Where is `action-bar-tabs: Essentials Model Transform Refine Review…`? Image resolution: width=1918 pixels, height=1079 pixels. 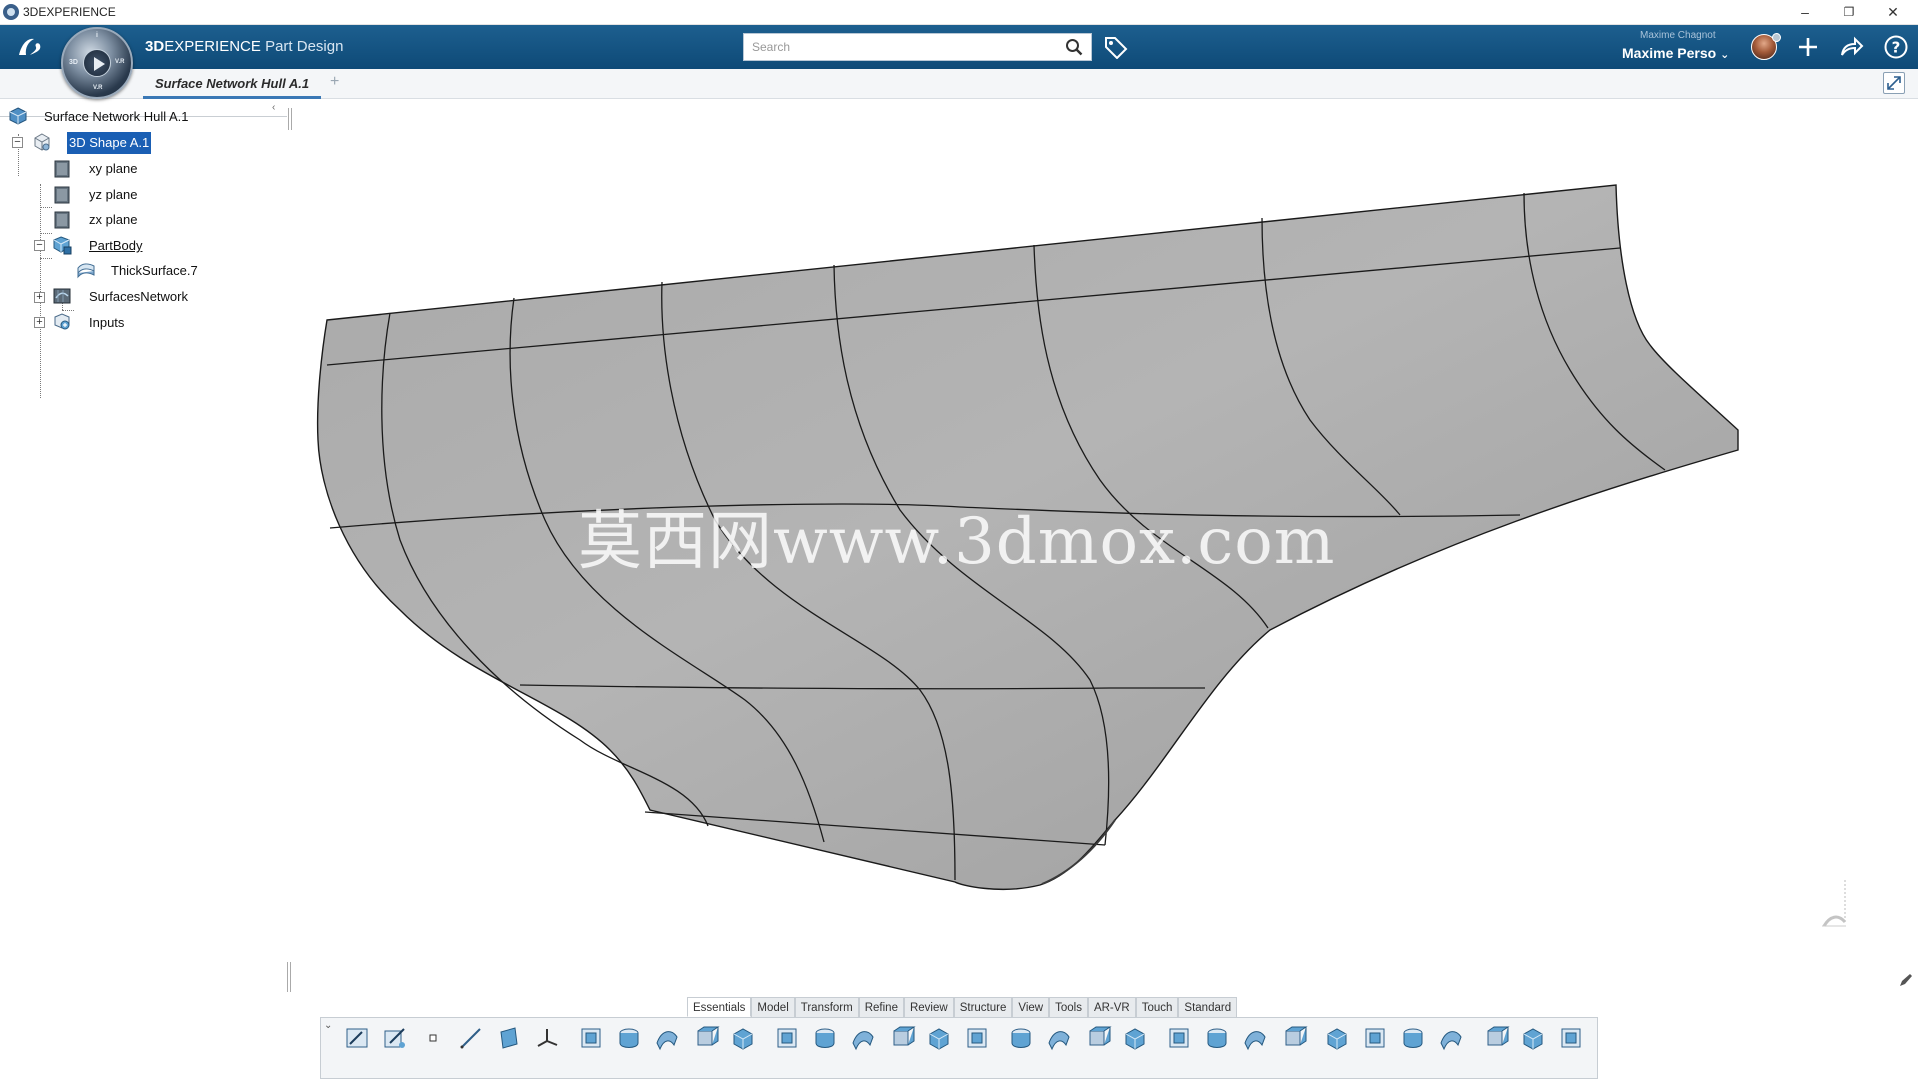 action-bar-tabs: Essentials Model Transform Refine Review… is located at coordinates (962, 1007).